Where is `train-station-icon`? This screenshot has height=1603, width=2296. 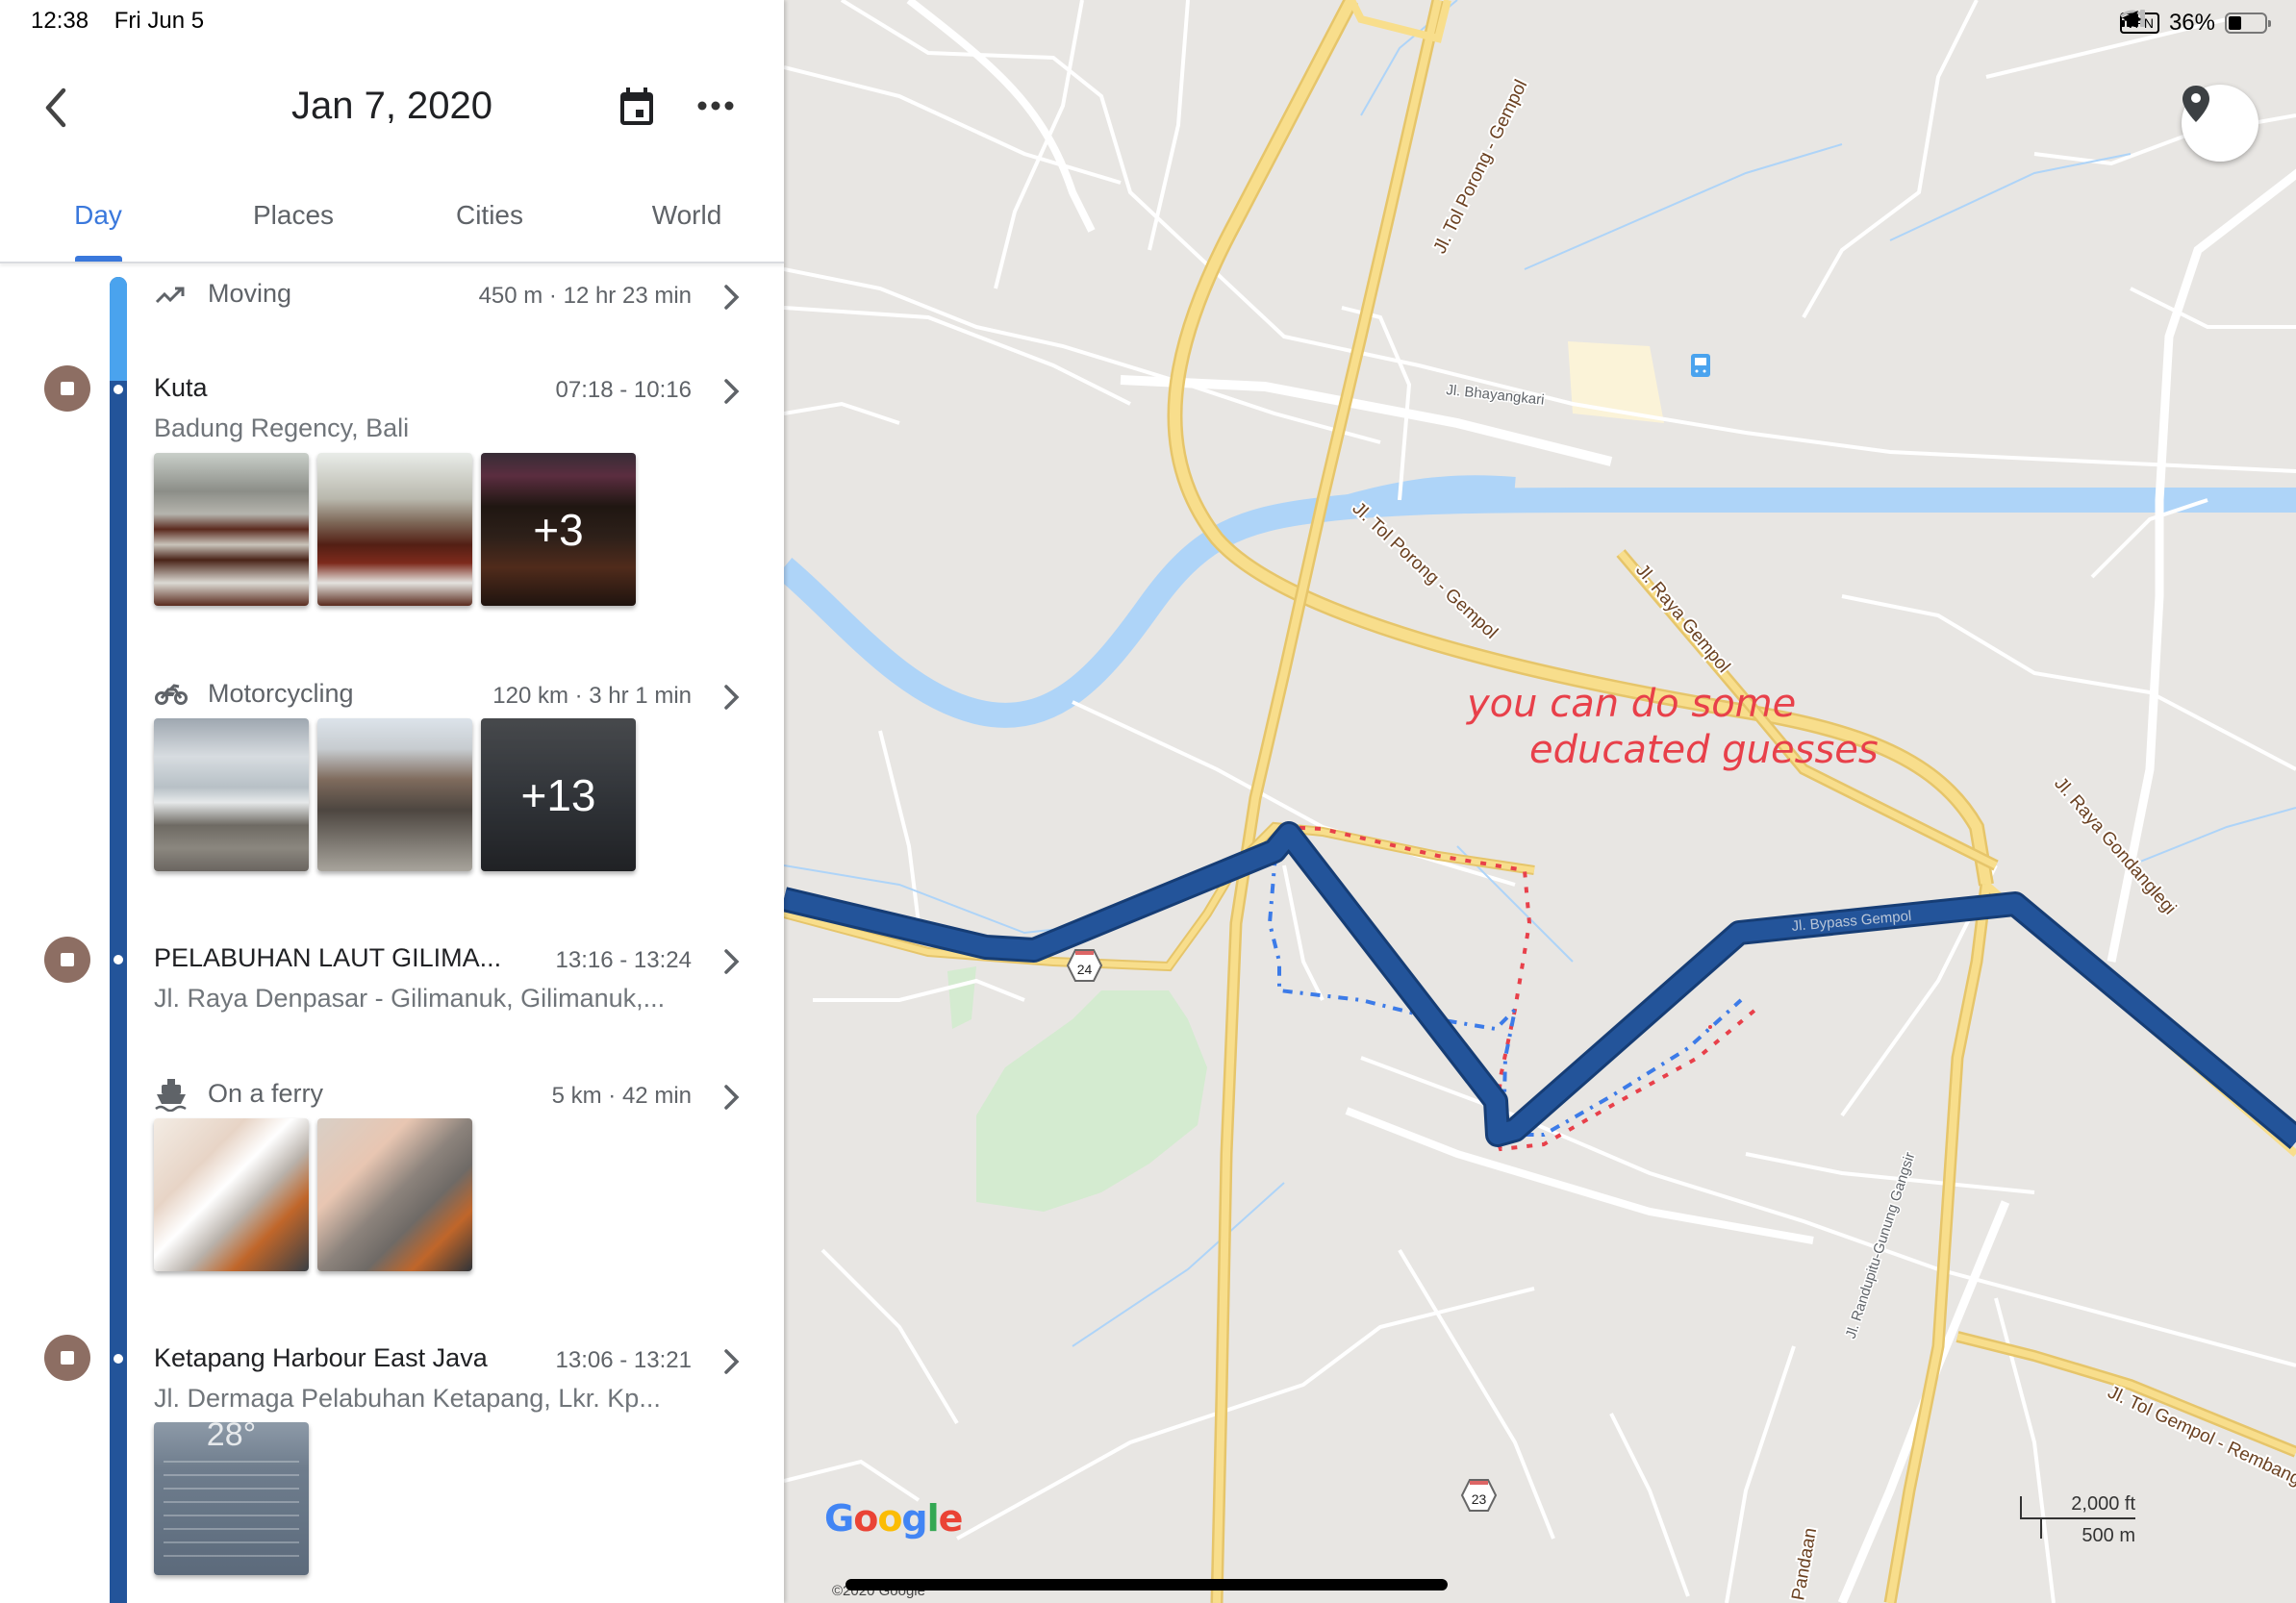 train-station-icon is located at coordinates (1700, 365).